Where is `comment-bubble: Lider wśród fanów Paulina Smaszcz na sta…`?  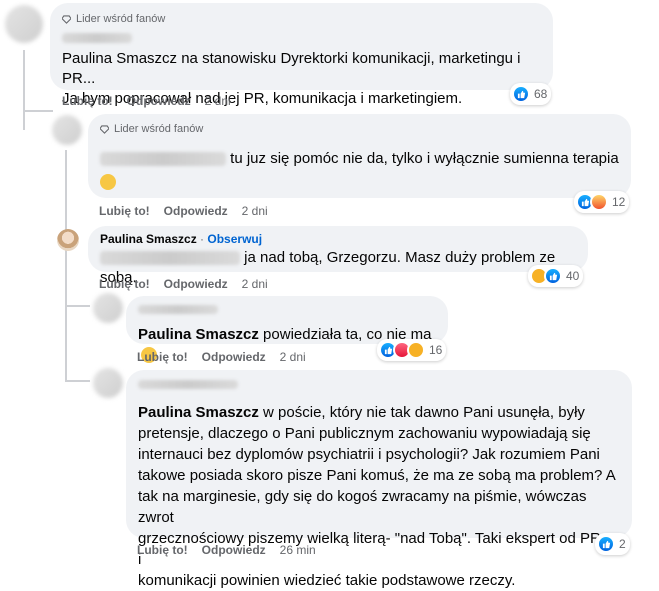
comment-bubble: Lider wśród fanów Paulina Smaszcz na sta… is located at coordinates (301, 55).